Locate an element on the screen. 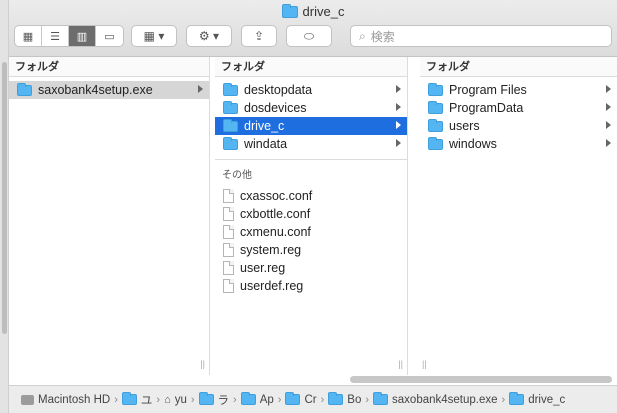 The width and height of the screenshot is (617, 413). left-scrollbar is located at coordinates (4, 206).